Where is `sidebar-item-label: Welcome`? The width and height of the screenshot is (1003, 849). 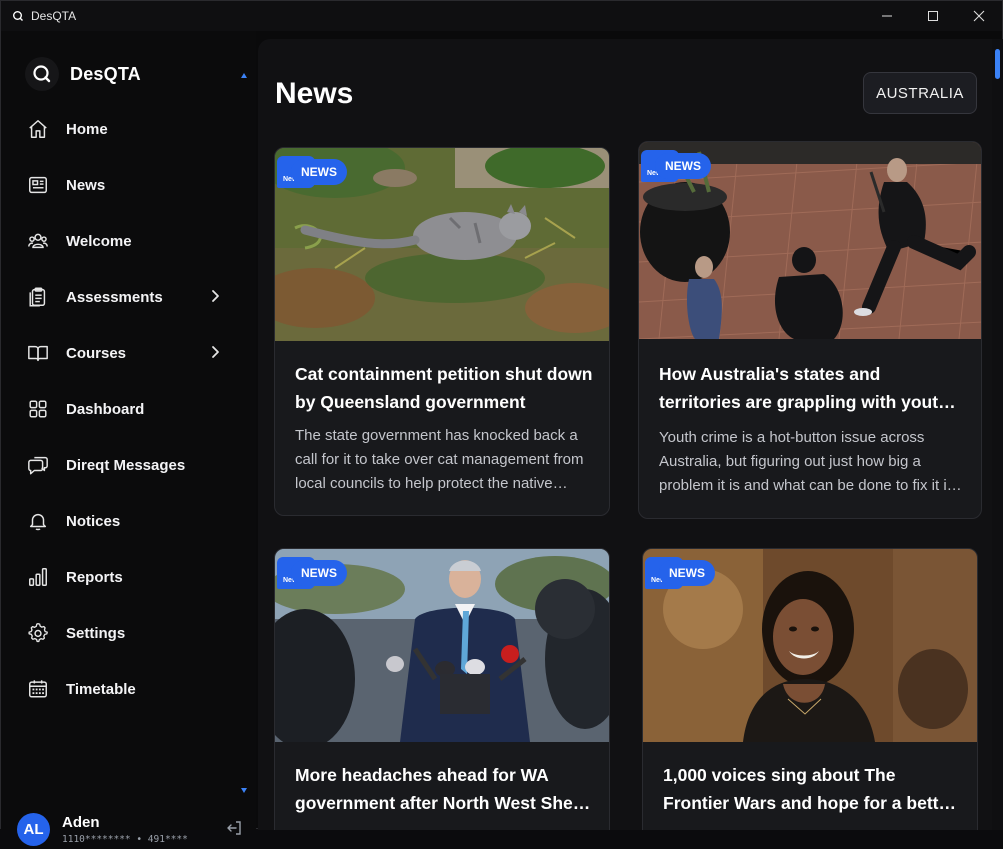 sidebar-item-label: Welcome is located at coordinates (99, 241).